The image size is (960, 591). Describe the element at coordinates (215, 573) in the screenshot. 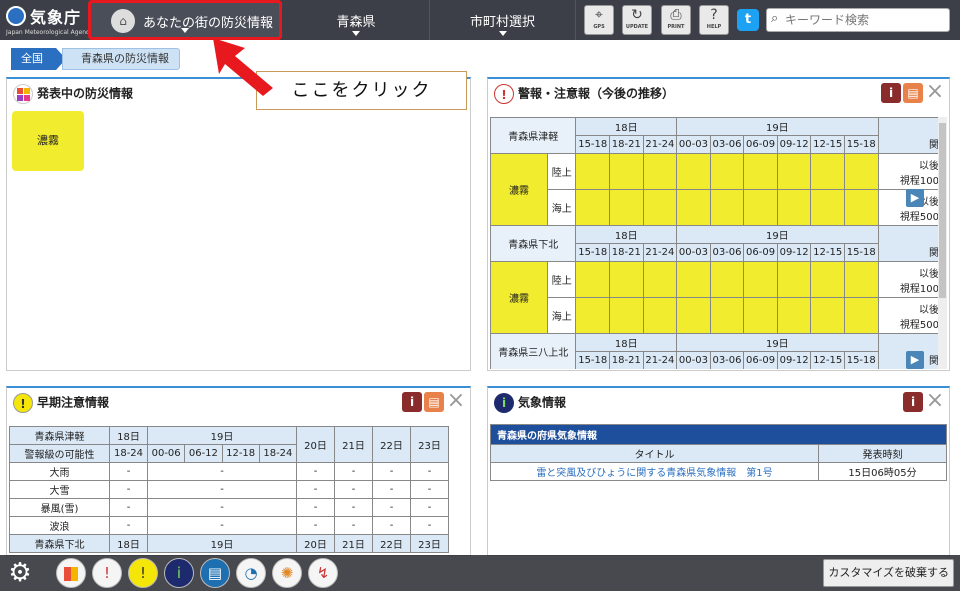

I see `observation-icon: ▤` at that location.